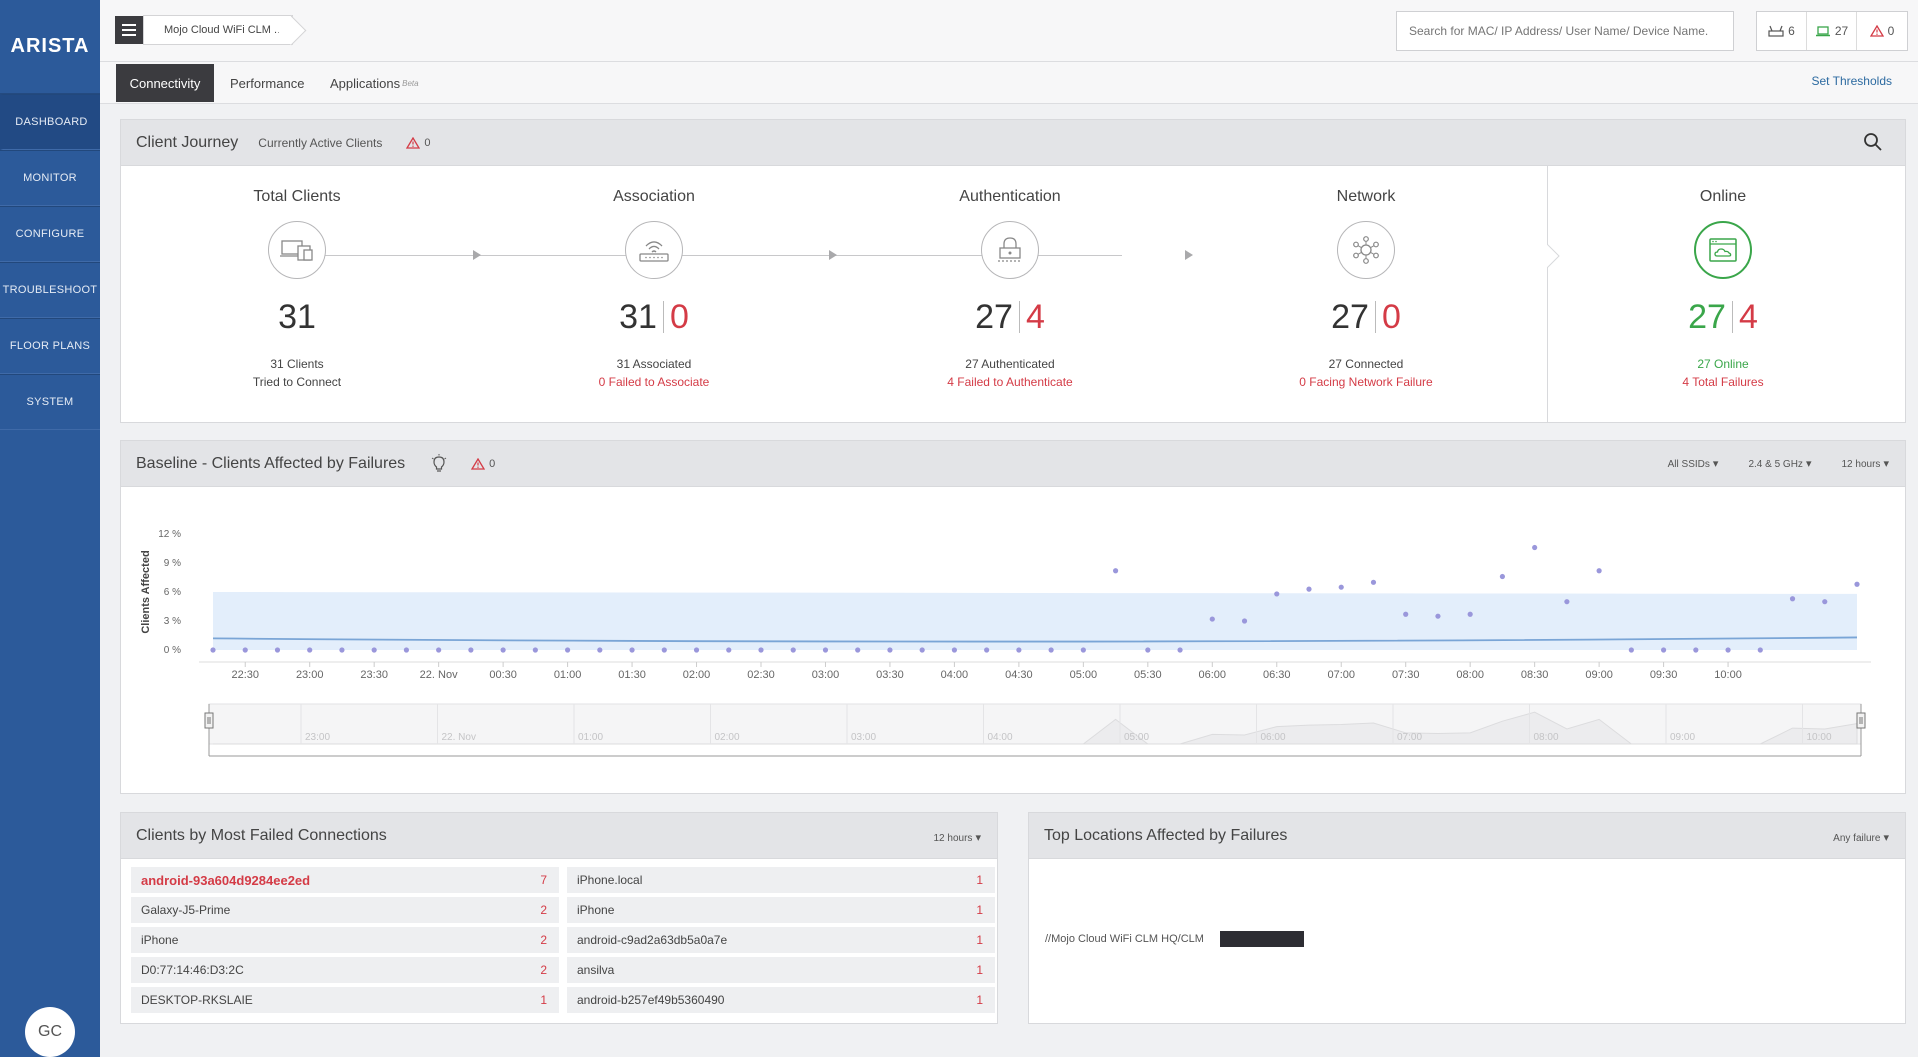 The height and width of the screenshot is (1057, 1918). Describe the element at coordinates (654, 250) in the screenshot. I see `router-icon` at that location.